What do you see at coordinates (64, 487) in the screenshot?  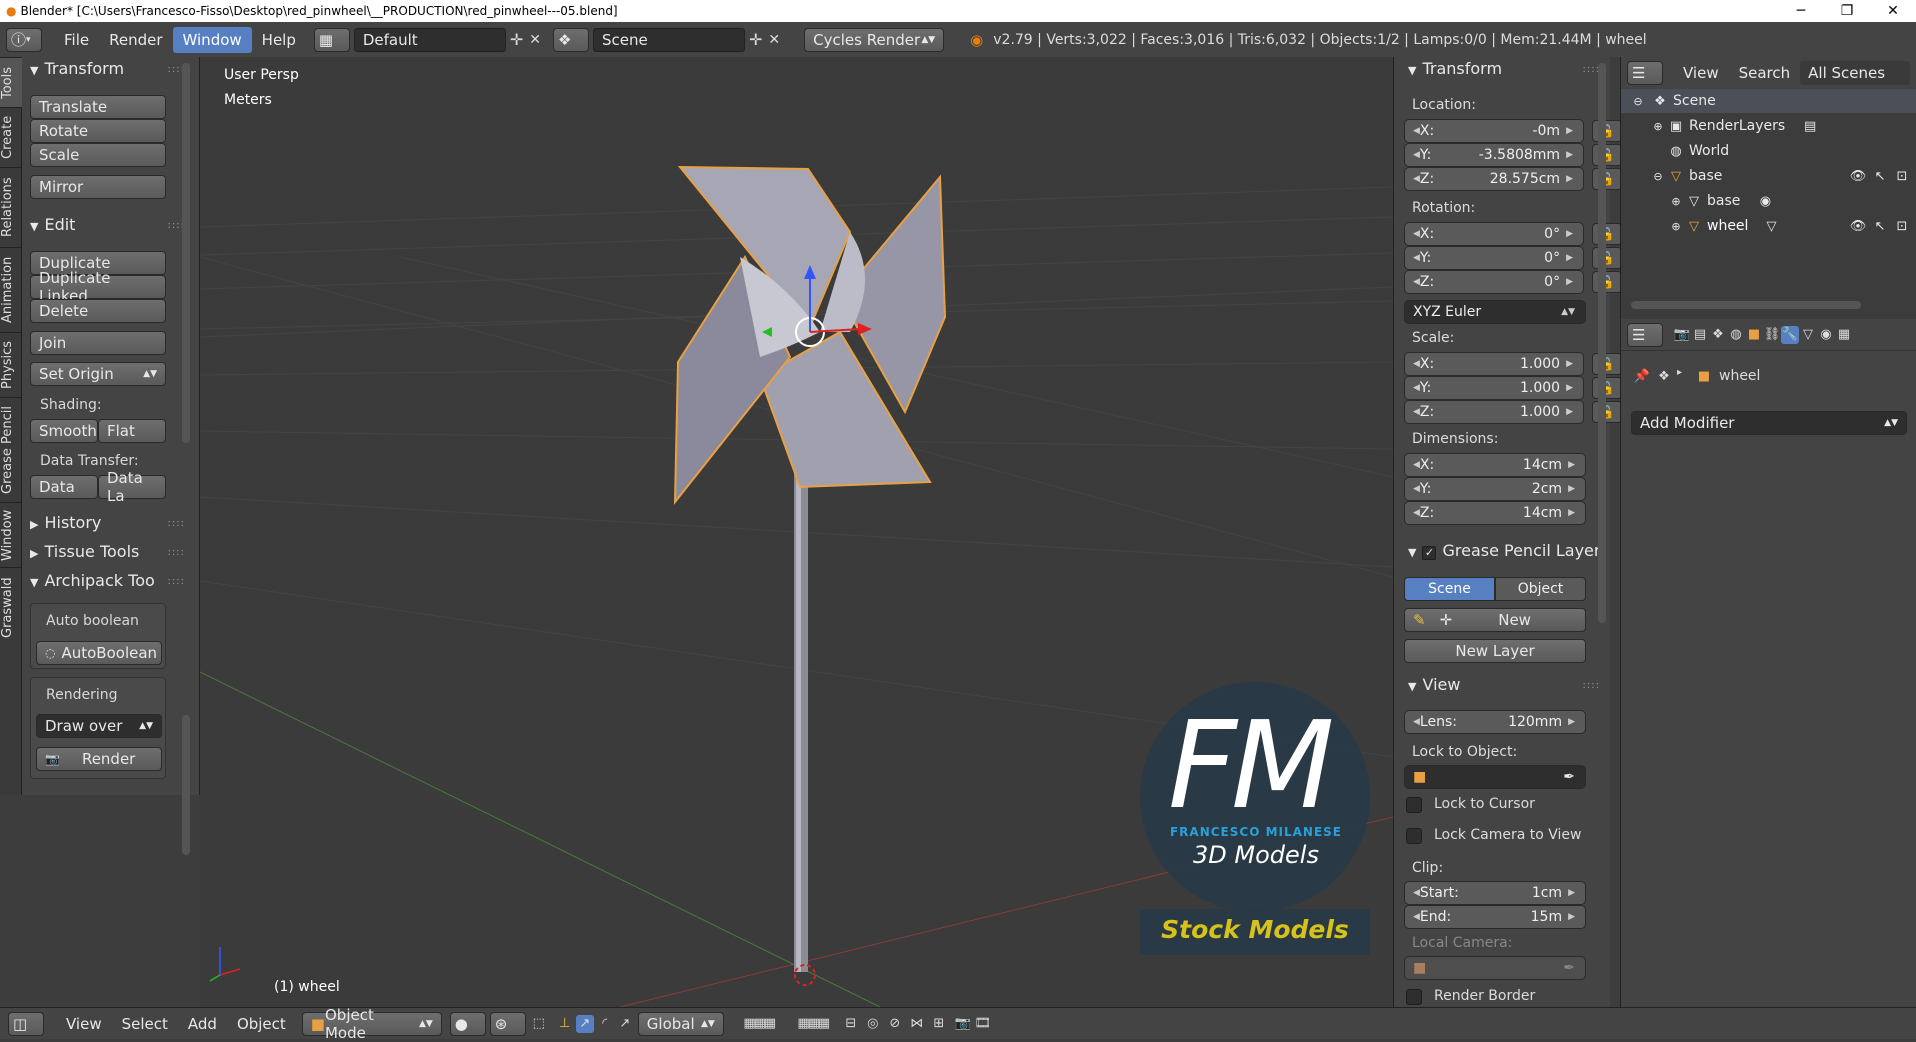 I see `data-transfer-button: Data` at bounding box center [64, 487].